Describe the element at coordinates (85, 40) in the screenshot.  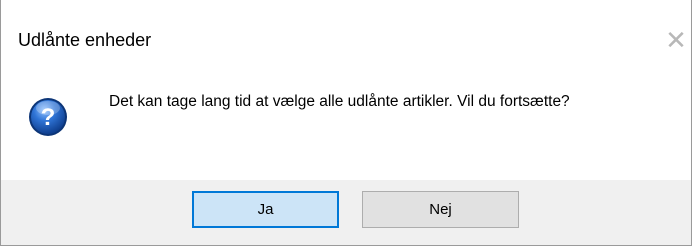
I see `window-title: Udlånte enheder` at that location.